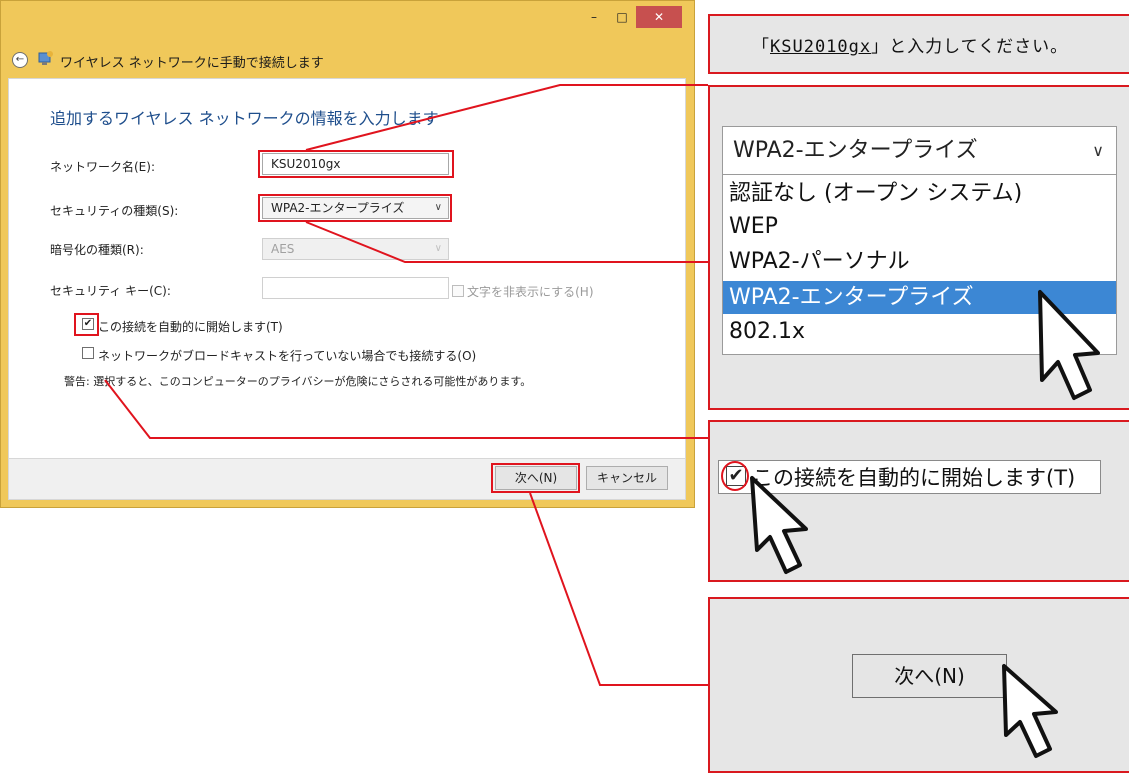 The height and width of the screenshot is (773, 1129). What do you see at coordinates (406, 409) in the screenshot?
I see `connector-auto-connect` at bounding box center [406, 409].